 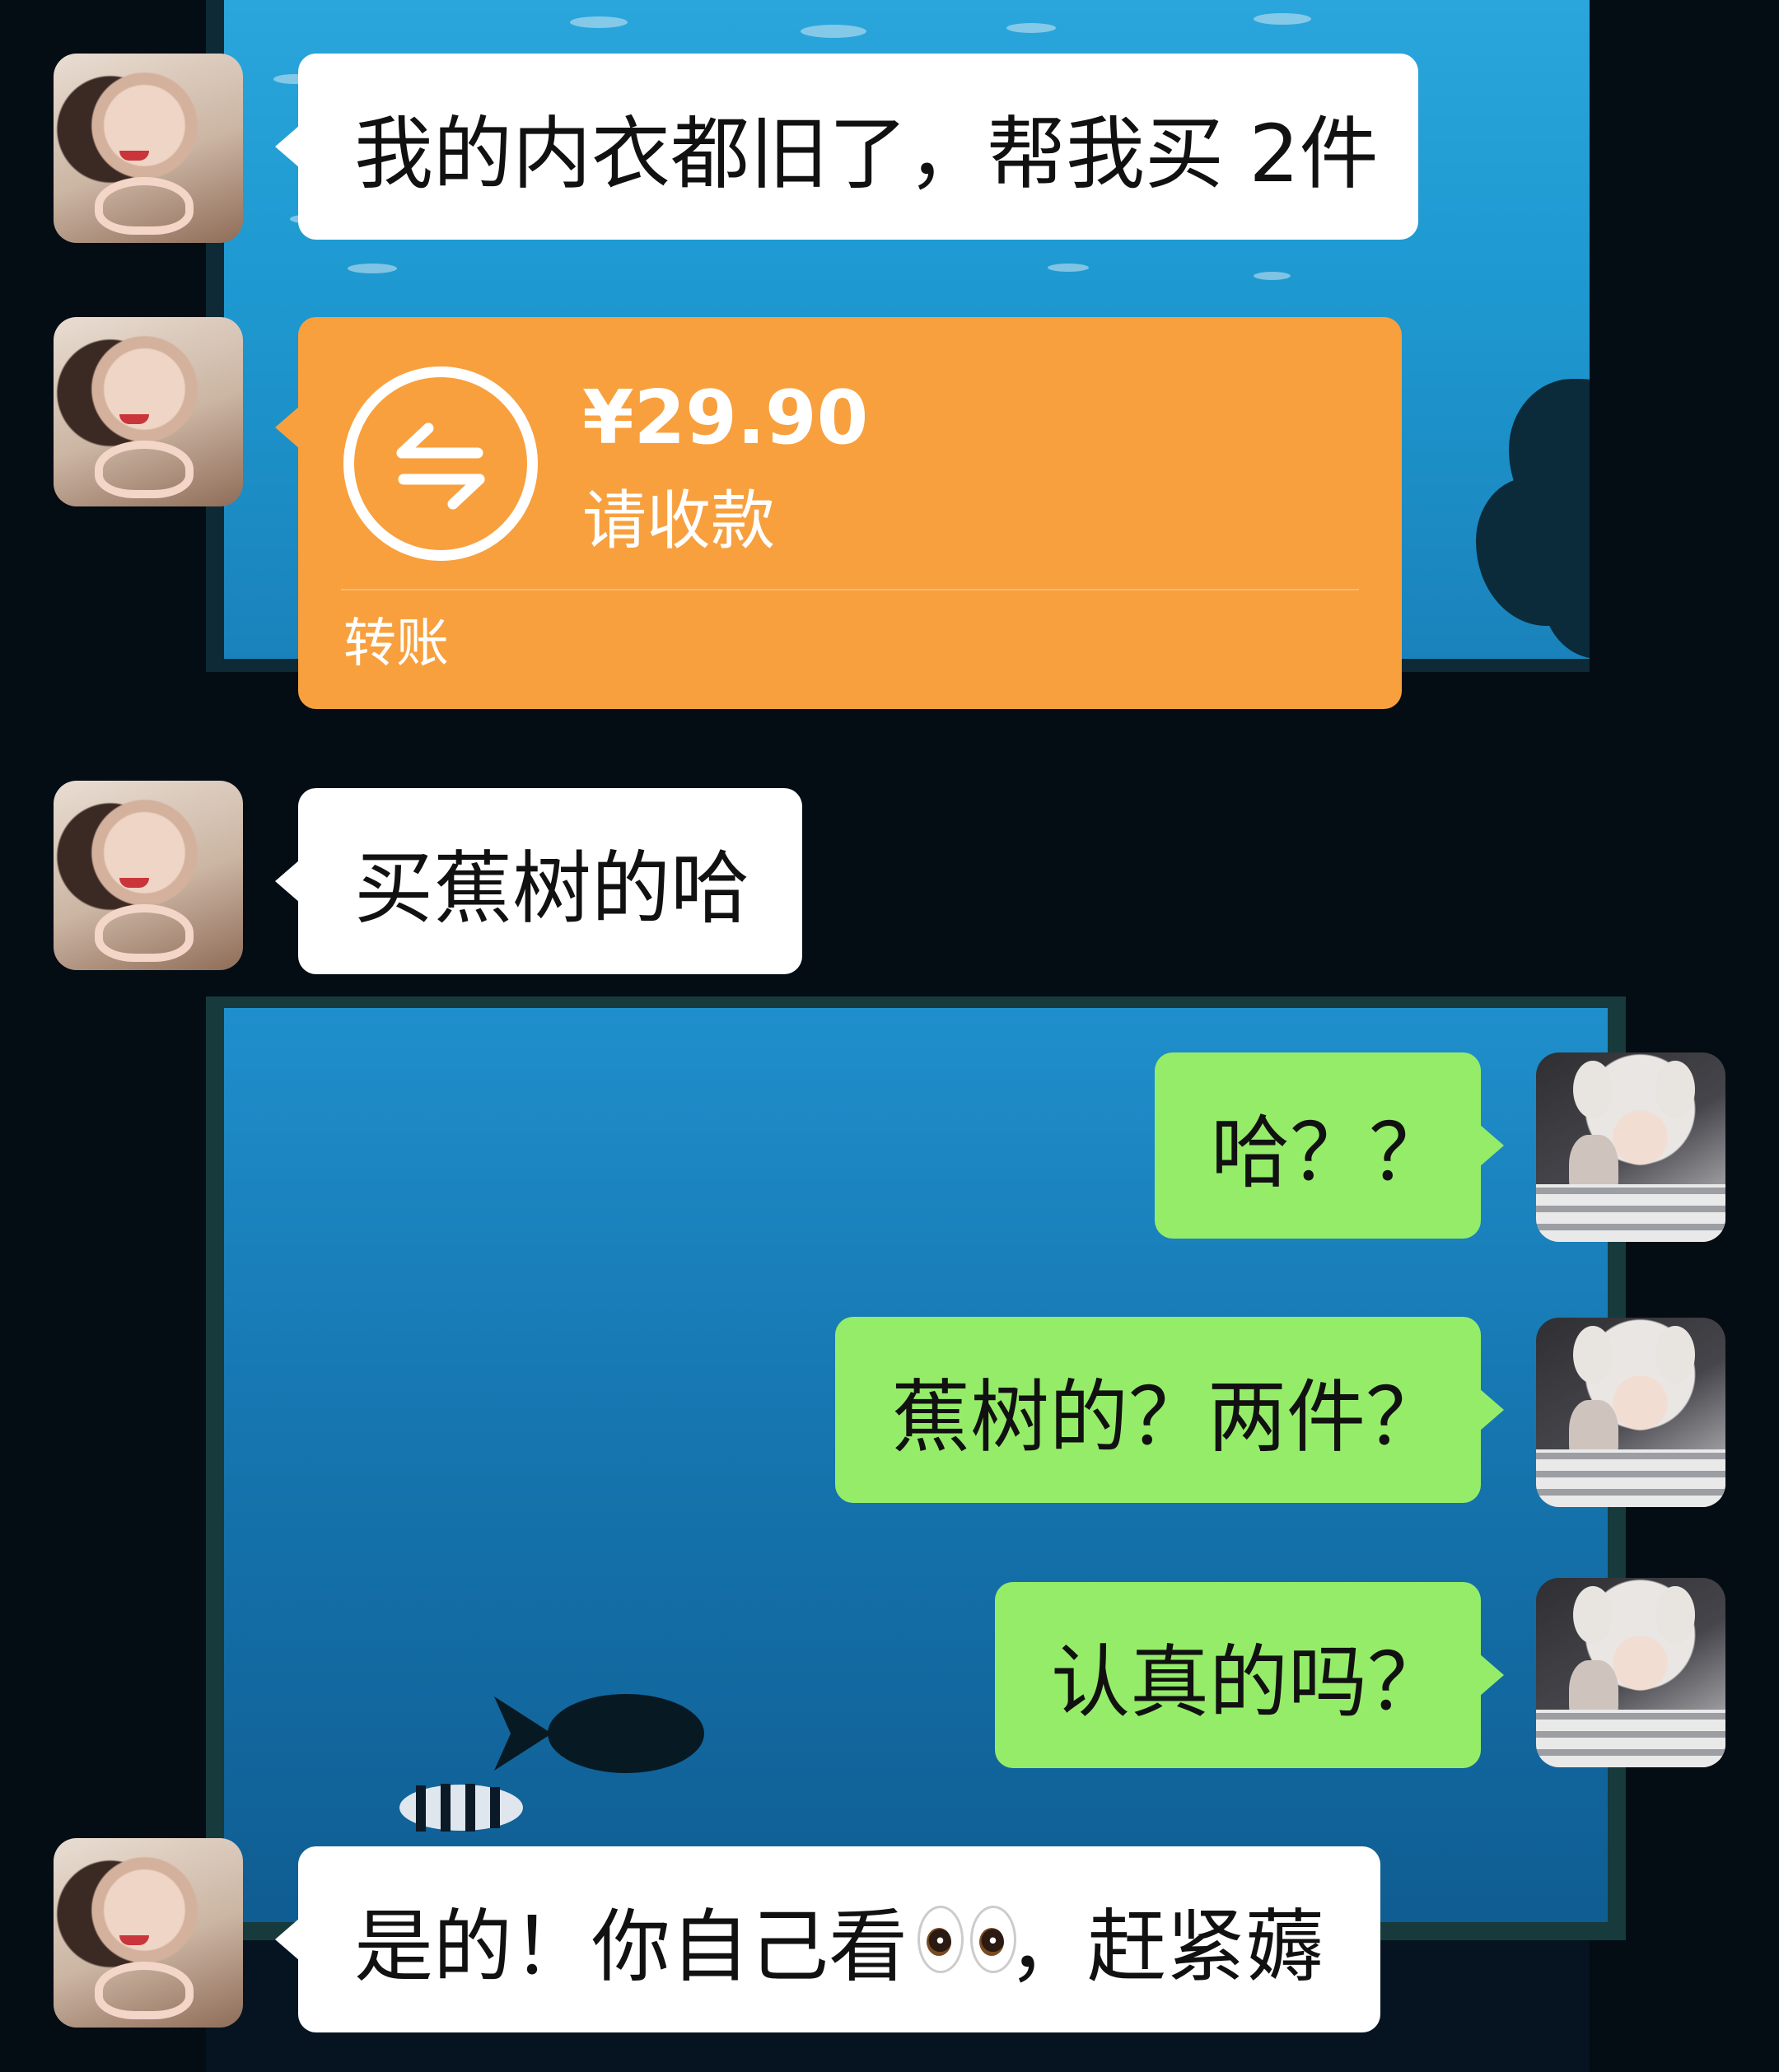 What do you see at coordinates (103, 1036) in the screenshot?
I see `window-frame-left` at bounding box center [103, 1036].